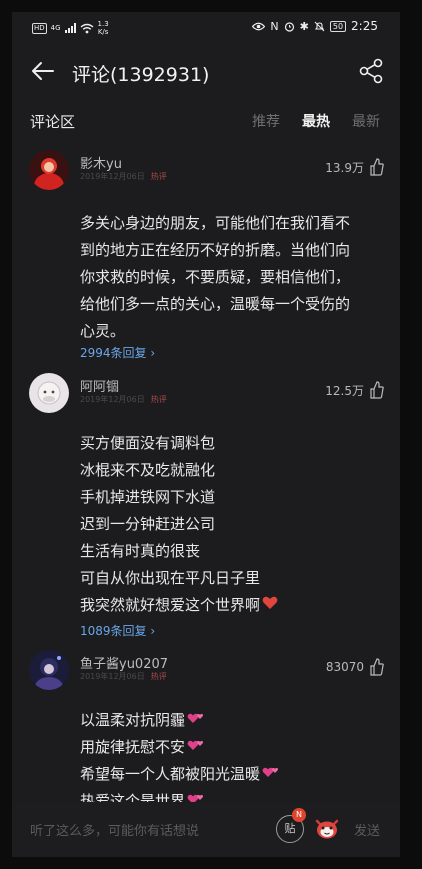 The image size is (422, 869). I want to click on like-button: 12.5万, so click(354, 390).